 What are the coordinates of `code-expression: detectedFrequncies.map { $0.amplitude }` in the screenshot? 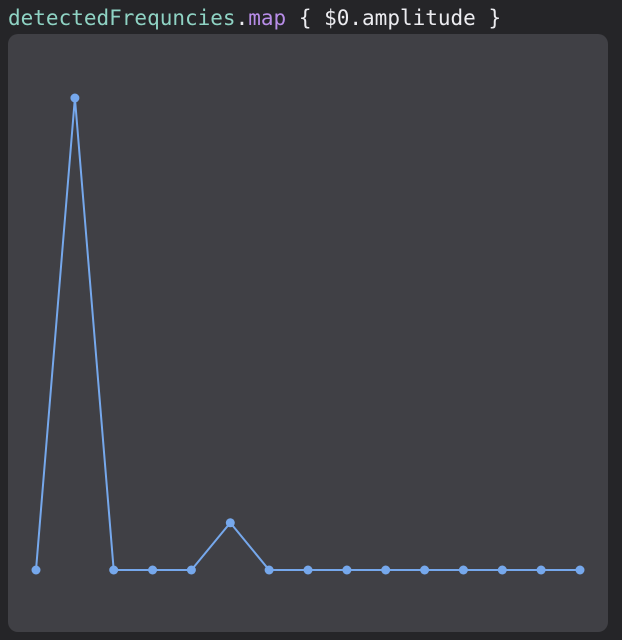 It's located at (254, 18).